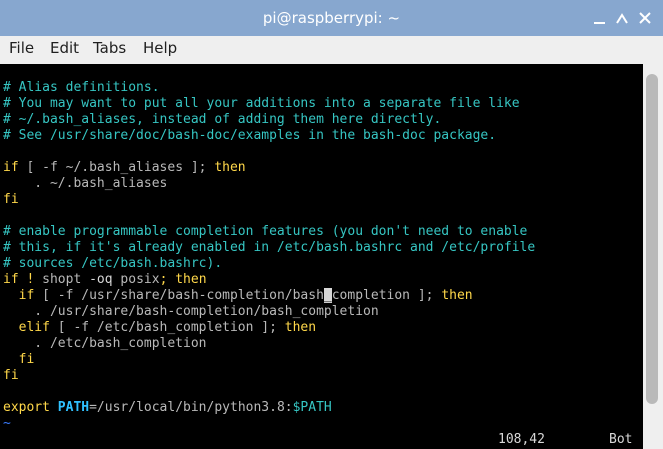 This screenshot has height=449, width=663. I want to click on option: -oq, so click(101, 279).